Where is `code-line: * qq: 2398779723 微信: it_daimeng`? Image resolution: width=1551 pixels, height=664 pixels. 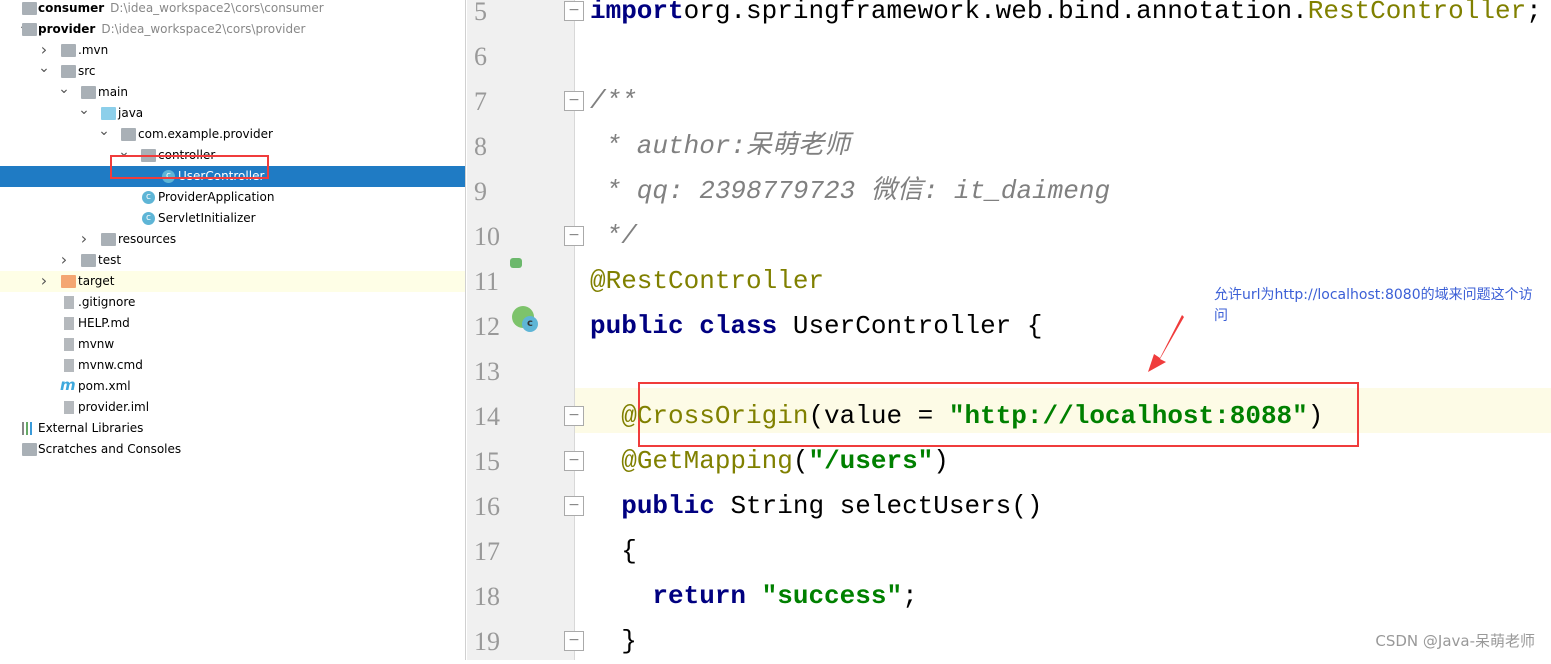
code-line: * qq: 2398779723 微信: it_daimeng is located at coordinates (850, 191).